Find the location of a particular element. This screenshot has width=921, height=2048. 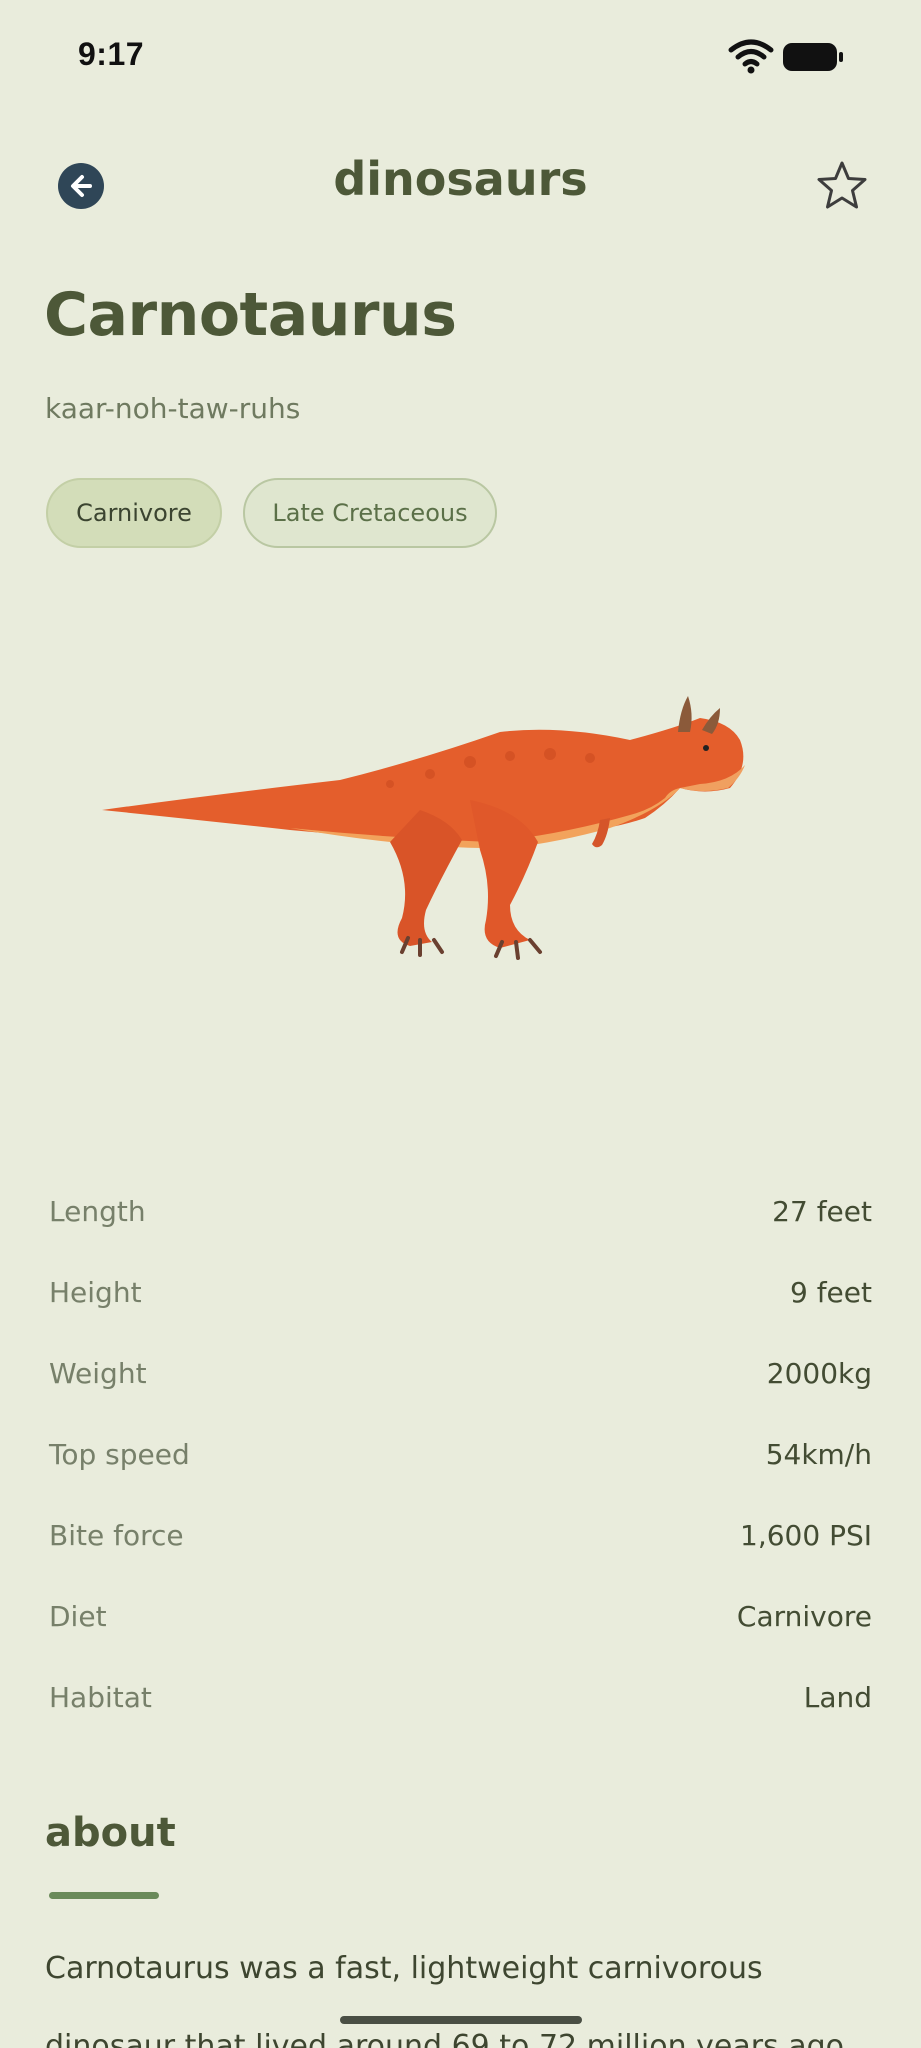

stat-row-length: Length 27 feet is located at coordinates (460, 1211).